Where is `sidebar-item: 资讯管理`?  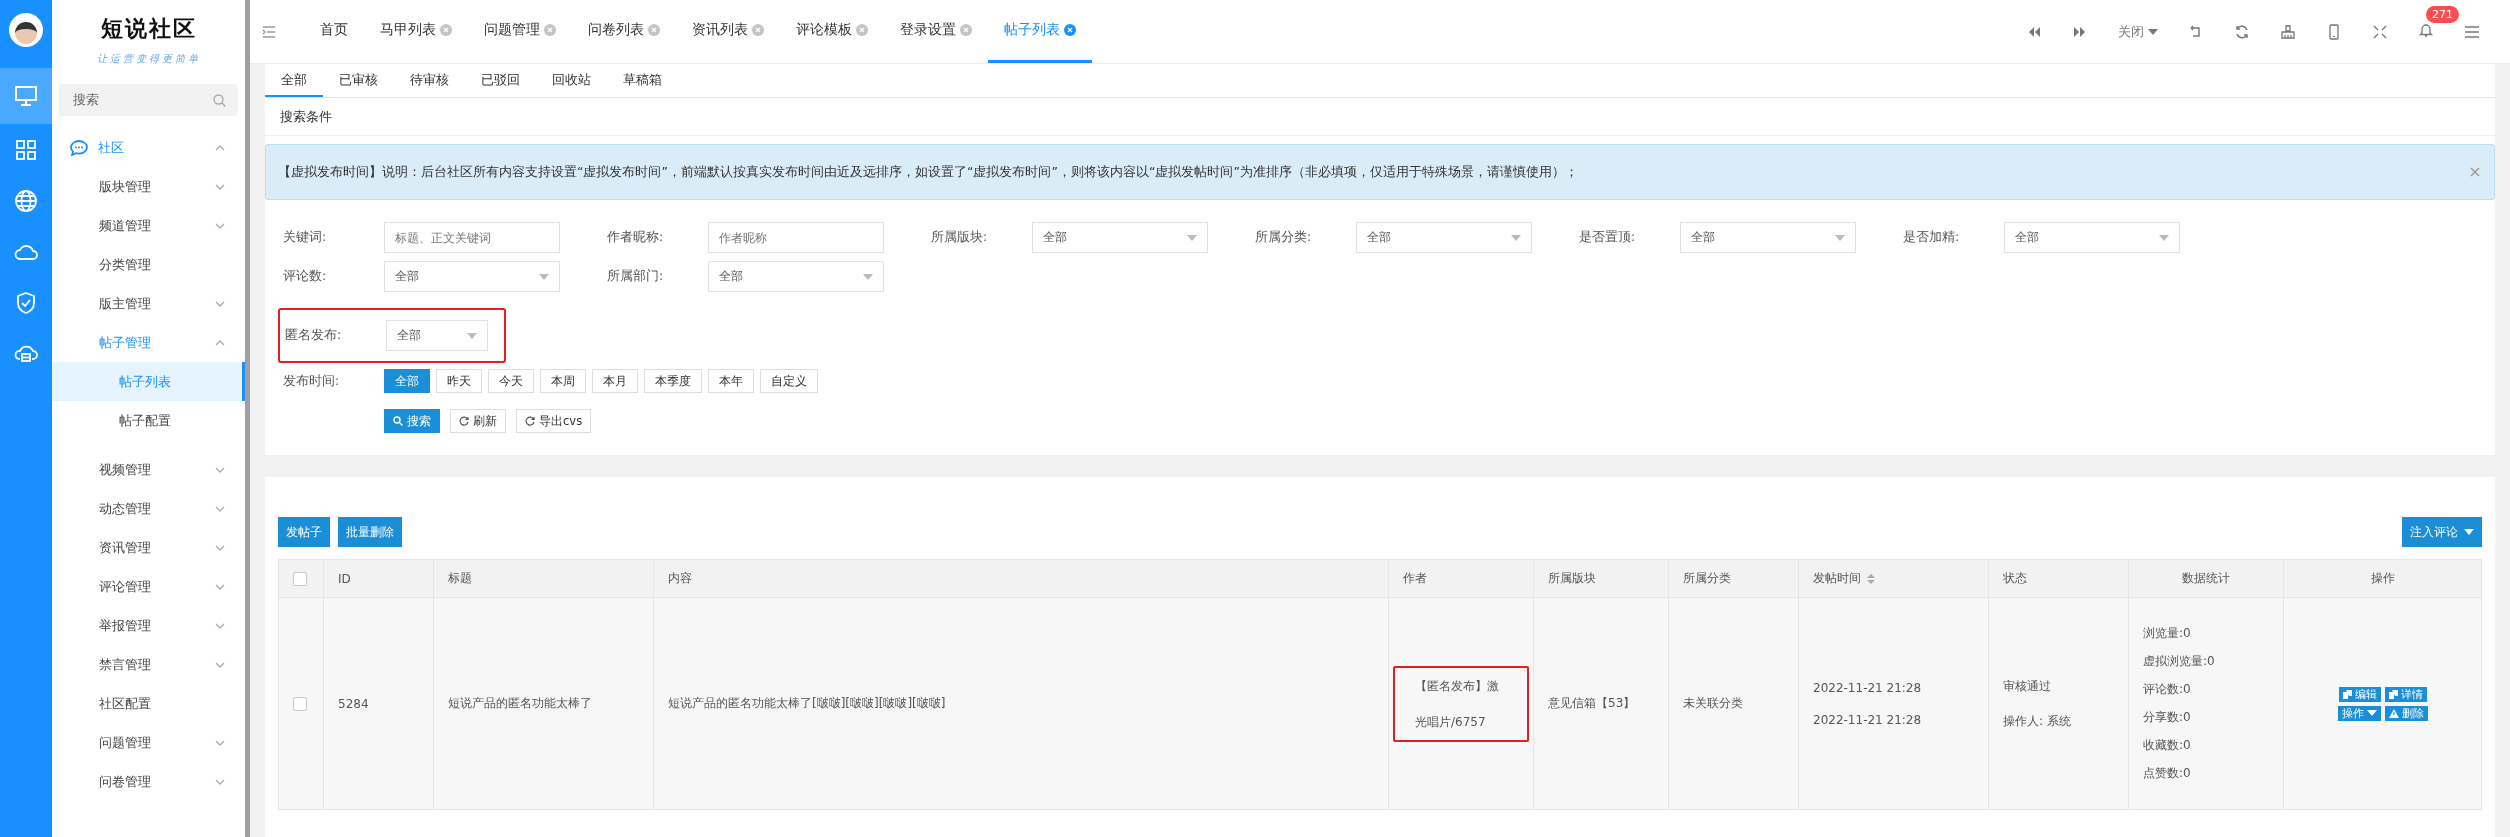
sidebar-item: 资讯管理 is located at coordinates (148, 547).